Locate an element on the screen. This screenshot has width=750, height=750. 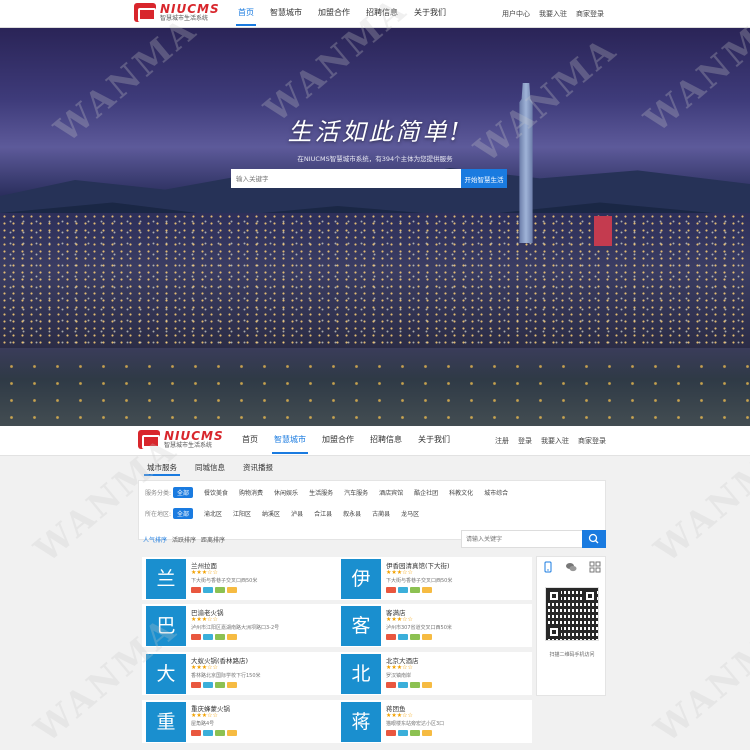
shop-avatar: 伊 is located at coordinates (361, 579).